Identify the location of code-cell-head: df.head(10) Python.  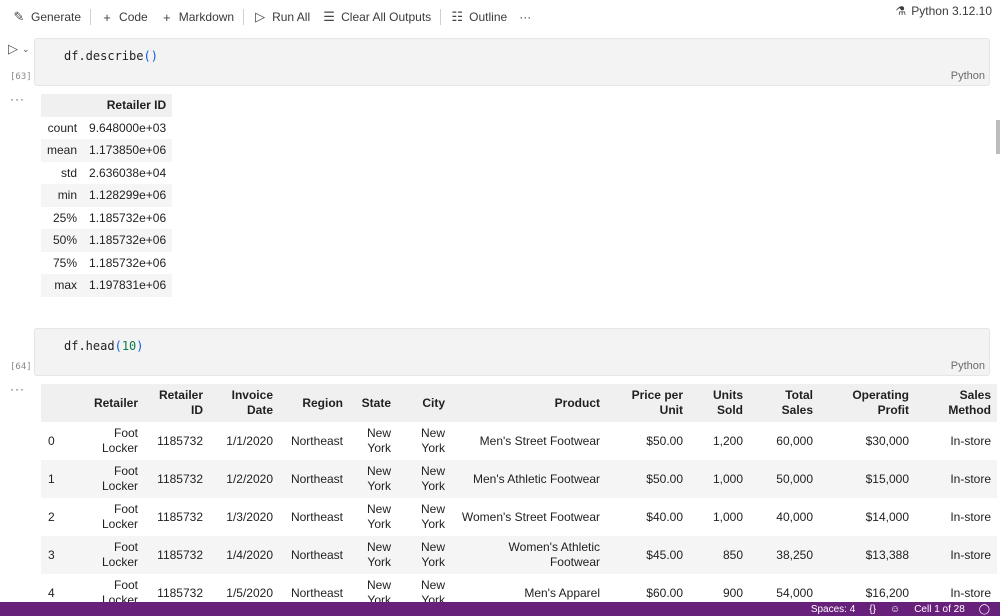
(512, 352).